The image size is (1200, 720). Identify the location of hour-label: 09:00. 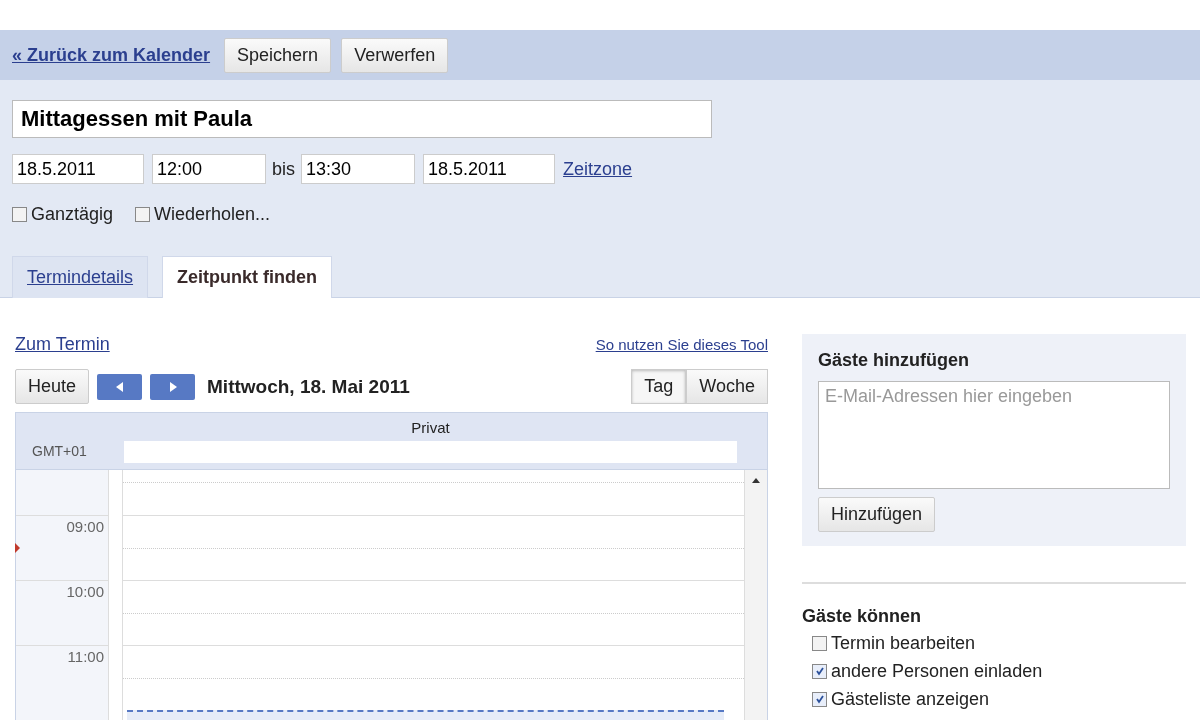
(85, 526).